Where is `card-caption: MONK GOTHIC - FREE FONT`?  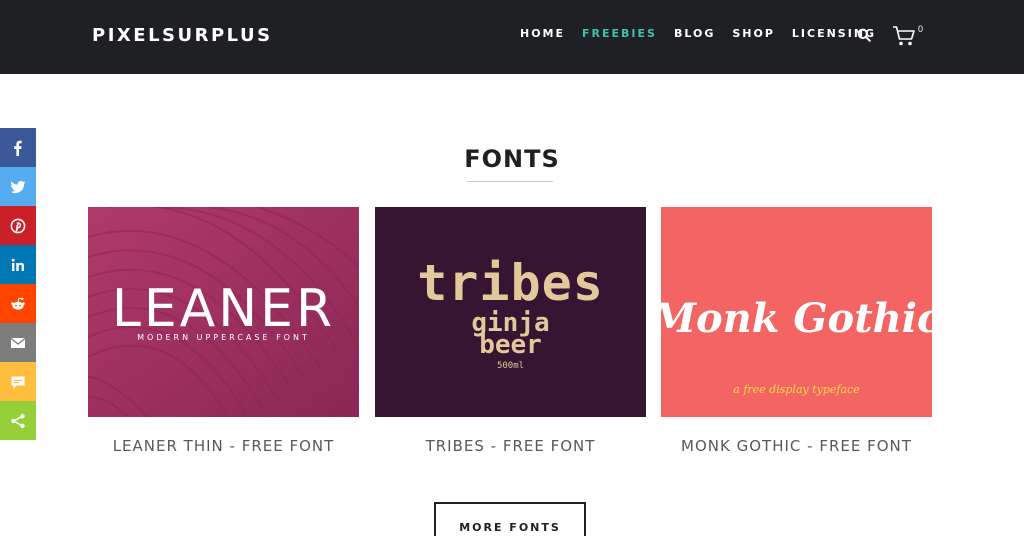 card-caption: MONK GOTHIC - FREE FONT is located at coordinates (796, 446).